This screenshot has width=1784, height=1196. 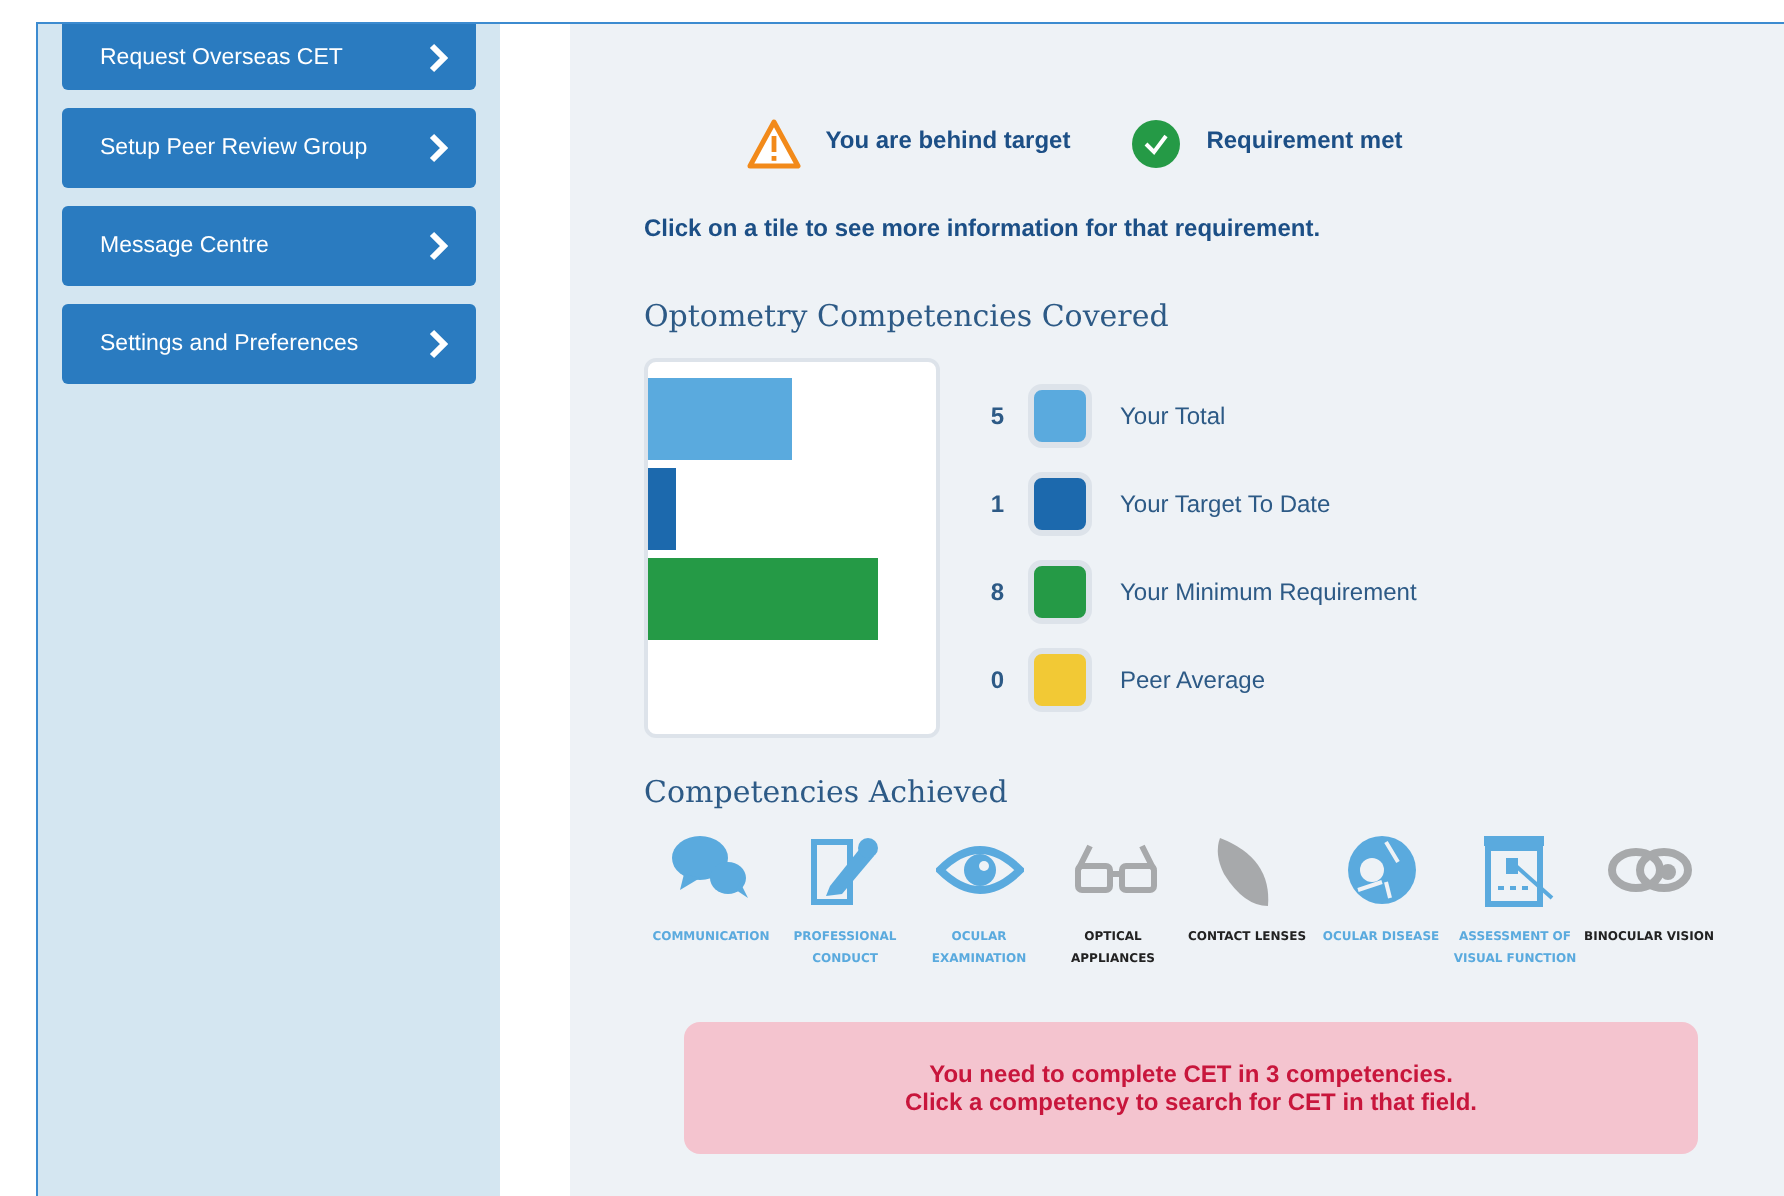 What do you see at coordinates (996, 416) in the screenshot?
I see `legend-value: 5` at bounding box center [996, 416].